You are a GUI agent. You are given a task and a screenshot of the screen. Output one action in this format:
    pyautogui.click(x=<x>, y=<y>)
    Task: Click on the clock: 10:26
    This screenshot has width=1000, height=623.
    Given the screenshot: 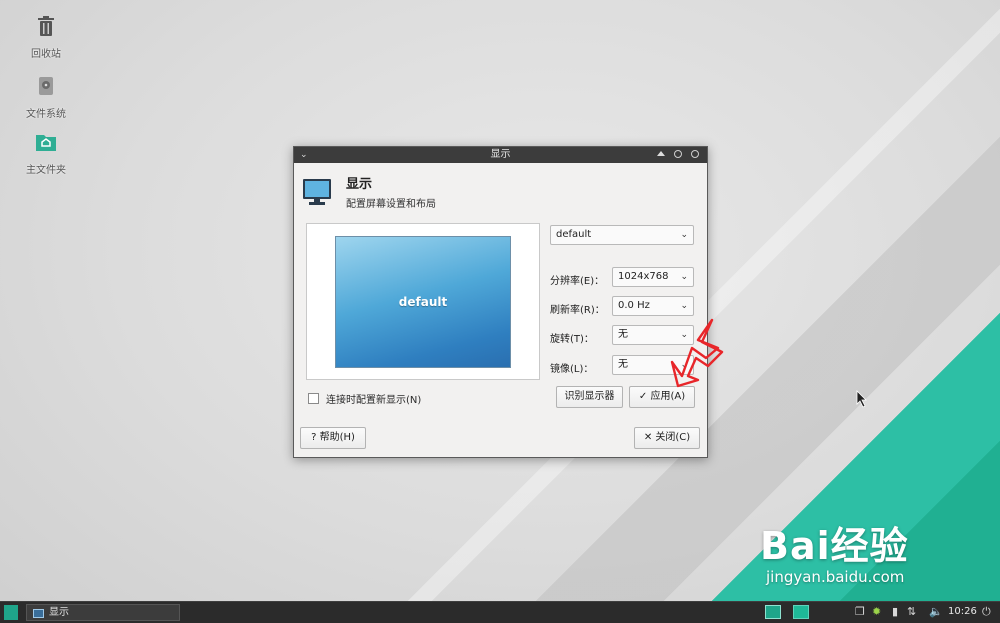 What is the action you would take?
    pyautogui.click(x=962, y=611)
    